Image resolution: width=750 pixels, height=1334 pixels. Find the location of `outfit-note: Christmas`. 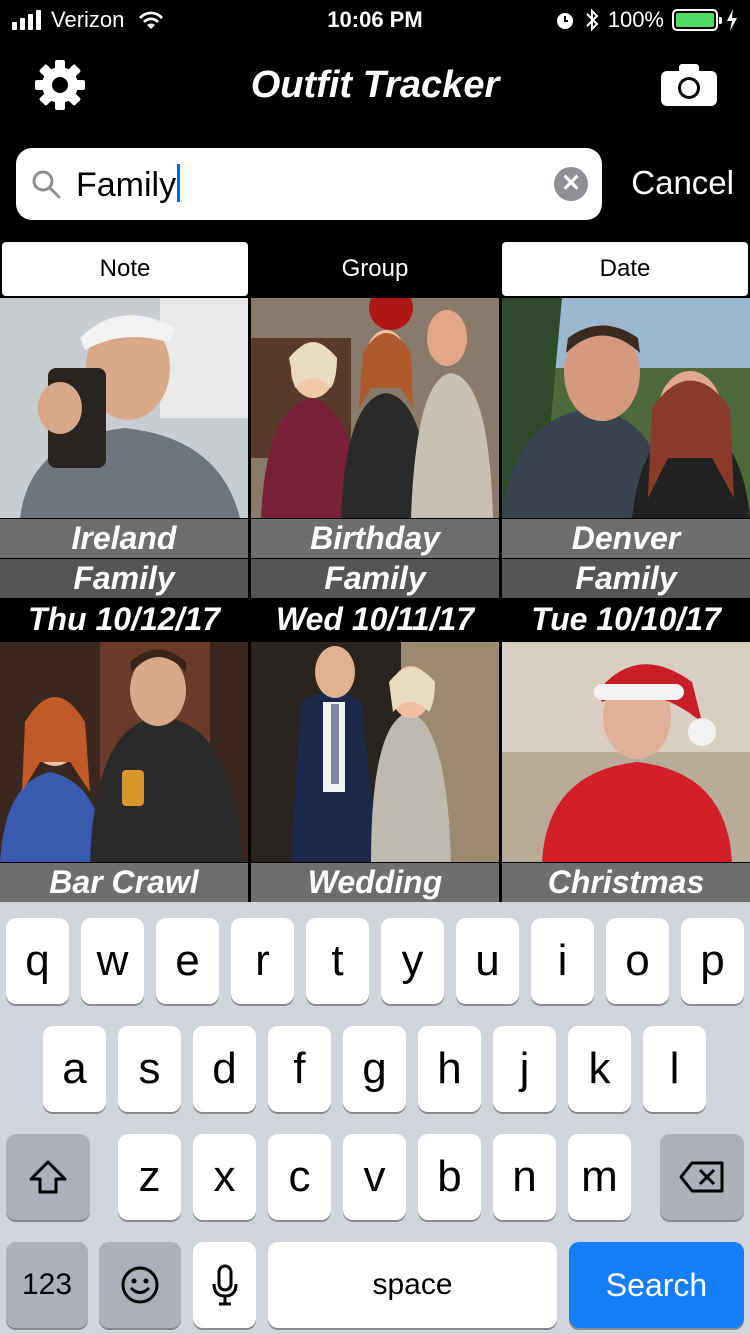

outfit-note: Christmas is located at coordinates (626, 882).